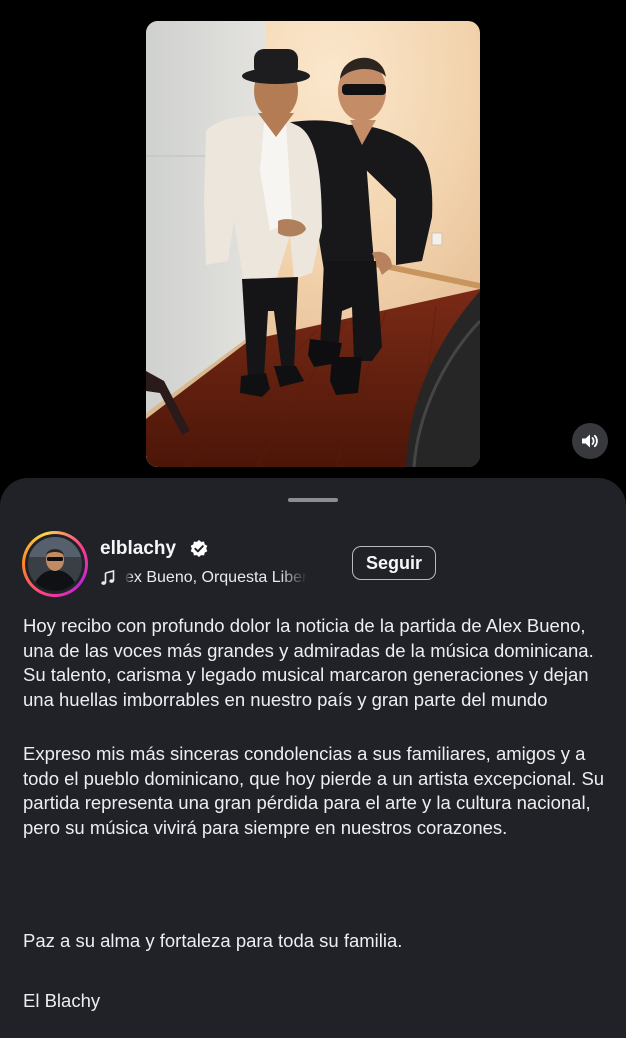 Image resolution: width=626 pixels, height=1038 pixels. I want to click on verified-badge-icon, so click(199, 548).